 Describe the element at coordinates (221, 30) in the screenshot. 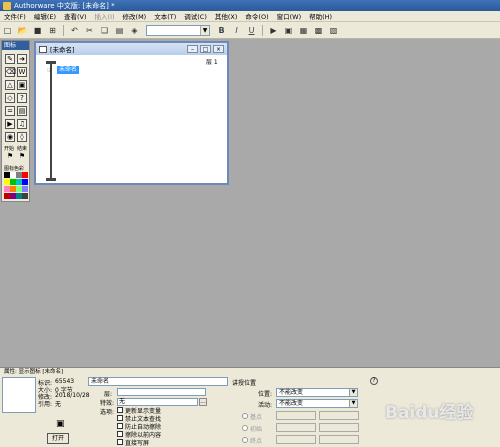

I see `bold-button: B` at that location.